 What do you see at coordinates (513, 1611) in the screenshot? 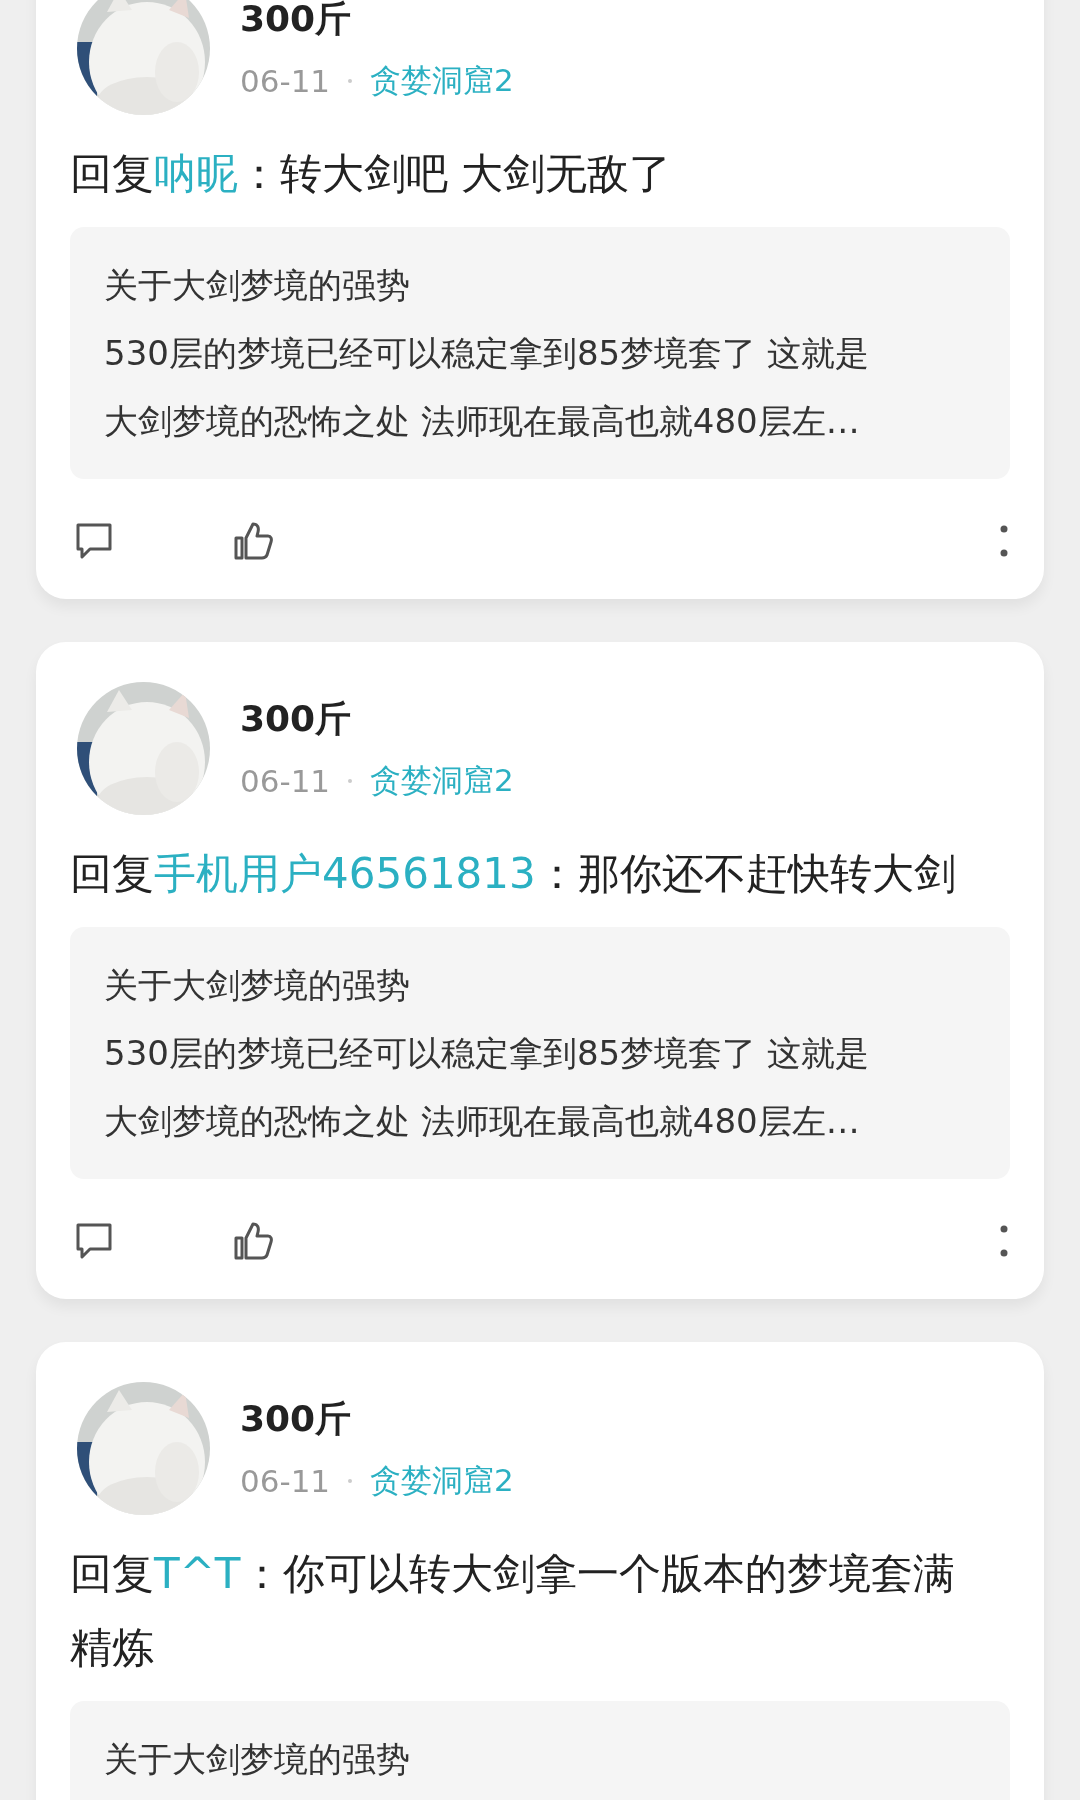
I see `reply-text: 回复T^T：你可以转大剑拿一个版本的梦境套满精炼` at bounding box center [513, 1611].